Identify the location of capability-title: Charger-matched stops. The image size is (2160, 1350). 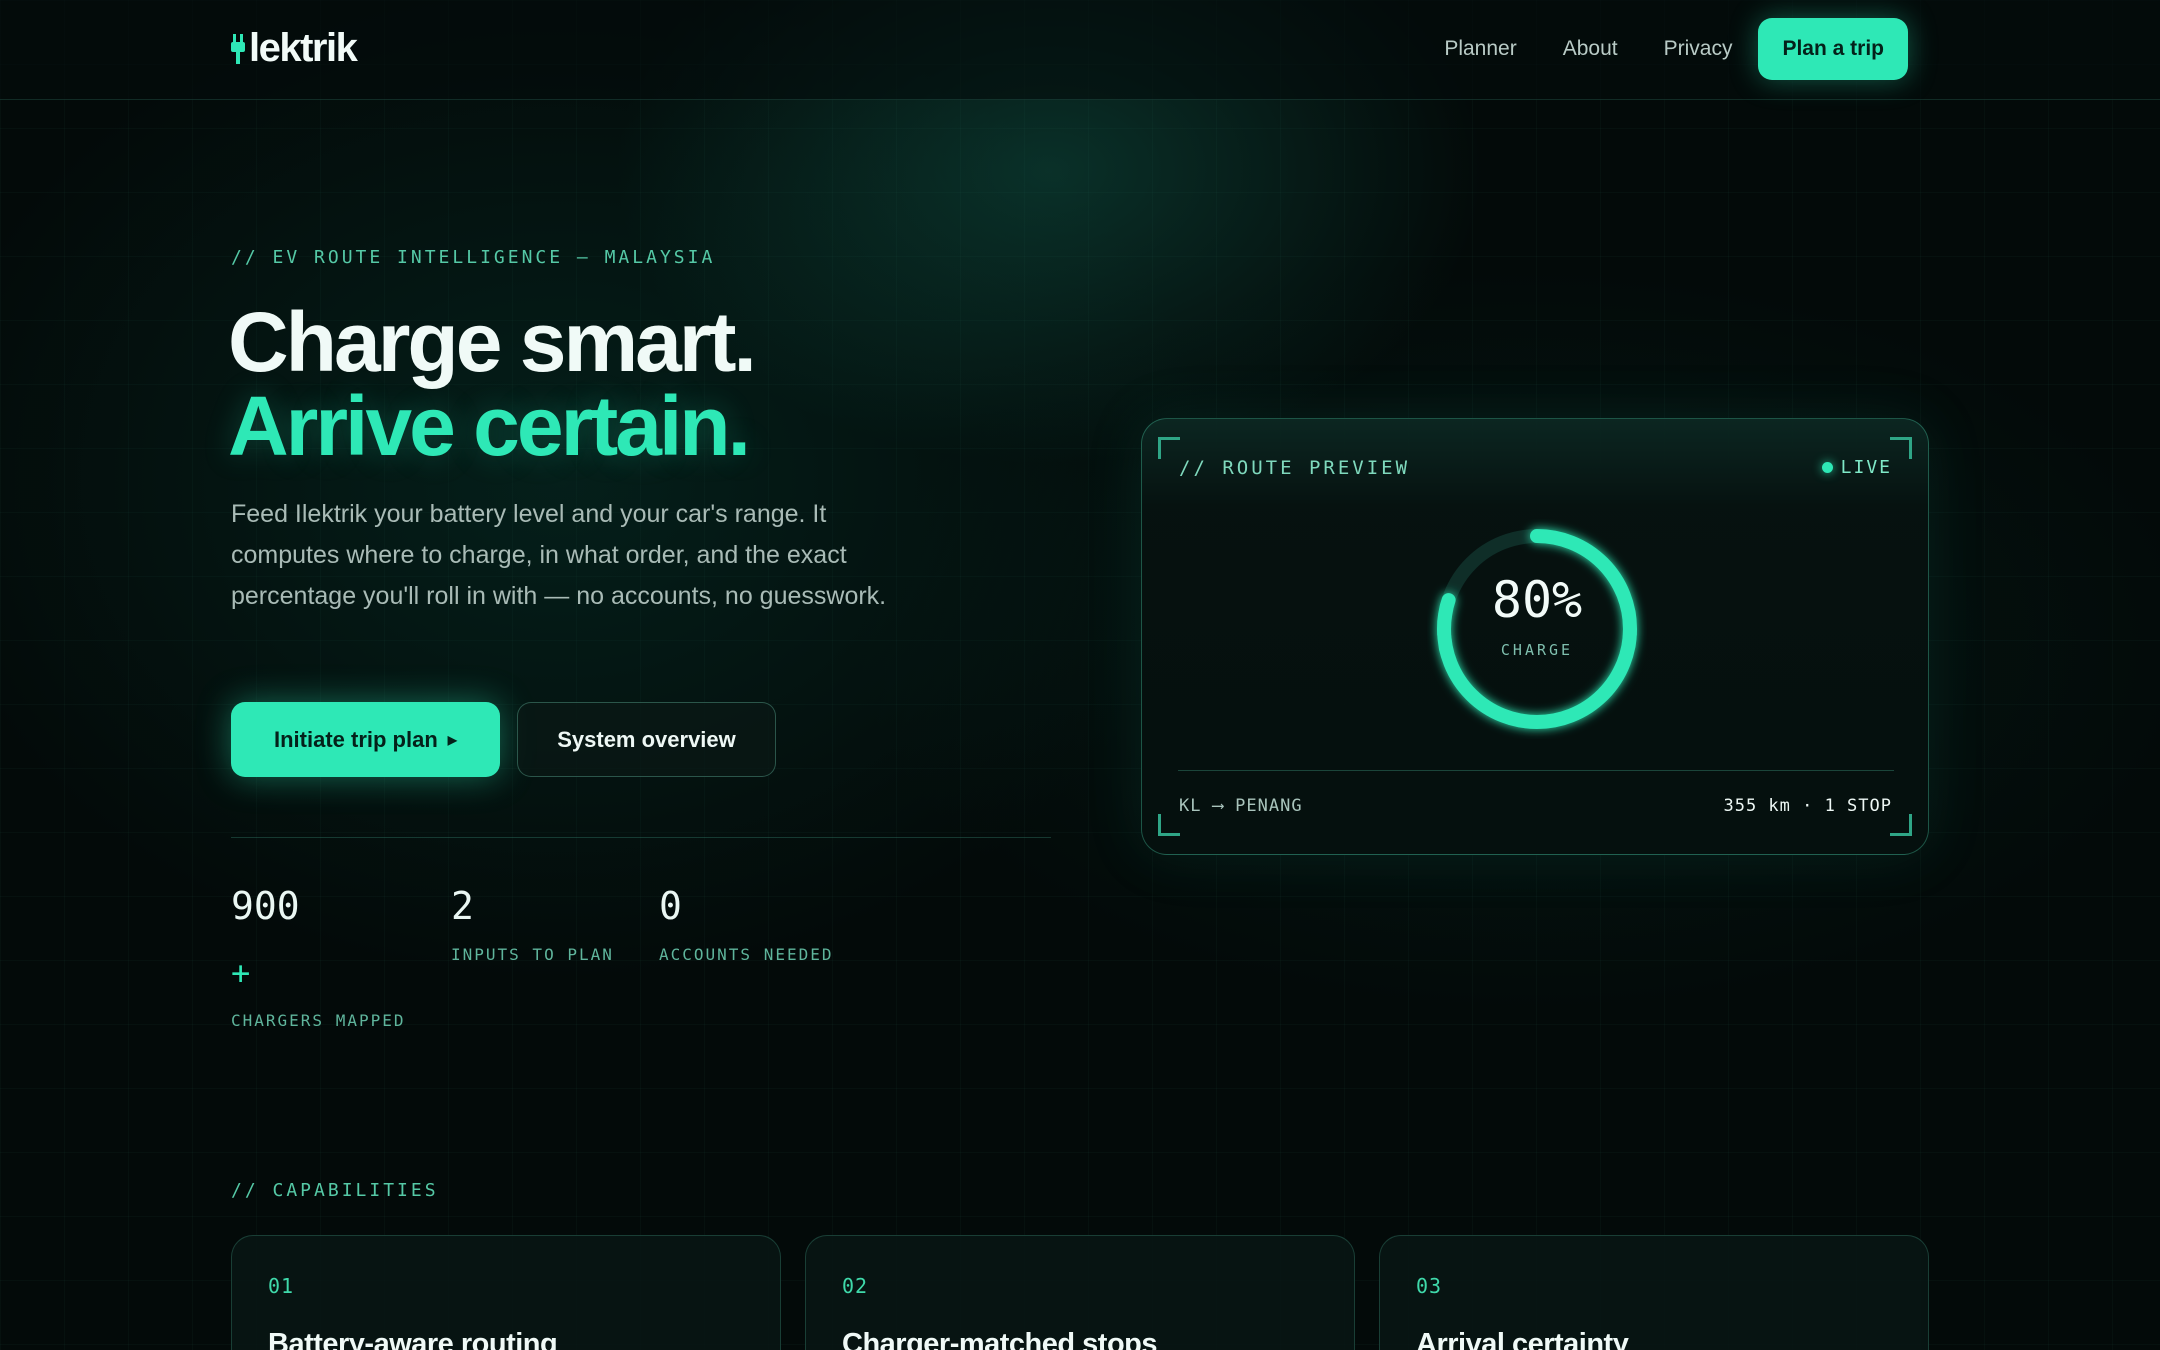
(1000, 1339).